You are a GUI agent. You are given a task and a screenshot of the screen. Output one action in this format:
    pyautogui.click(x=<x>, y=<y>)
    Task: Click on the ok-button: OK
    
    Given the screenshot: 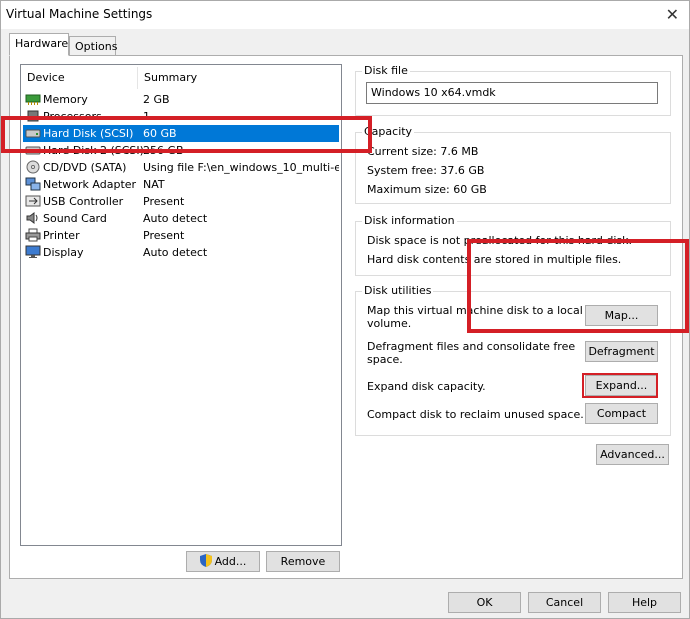 What is the action you would take?
    pyautogui.click(x=484, y=602)
    